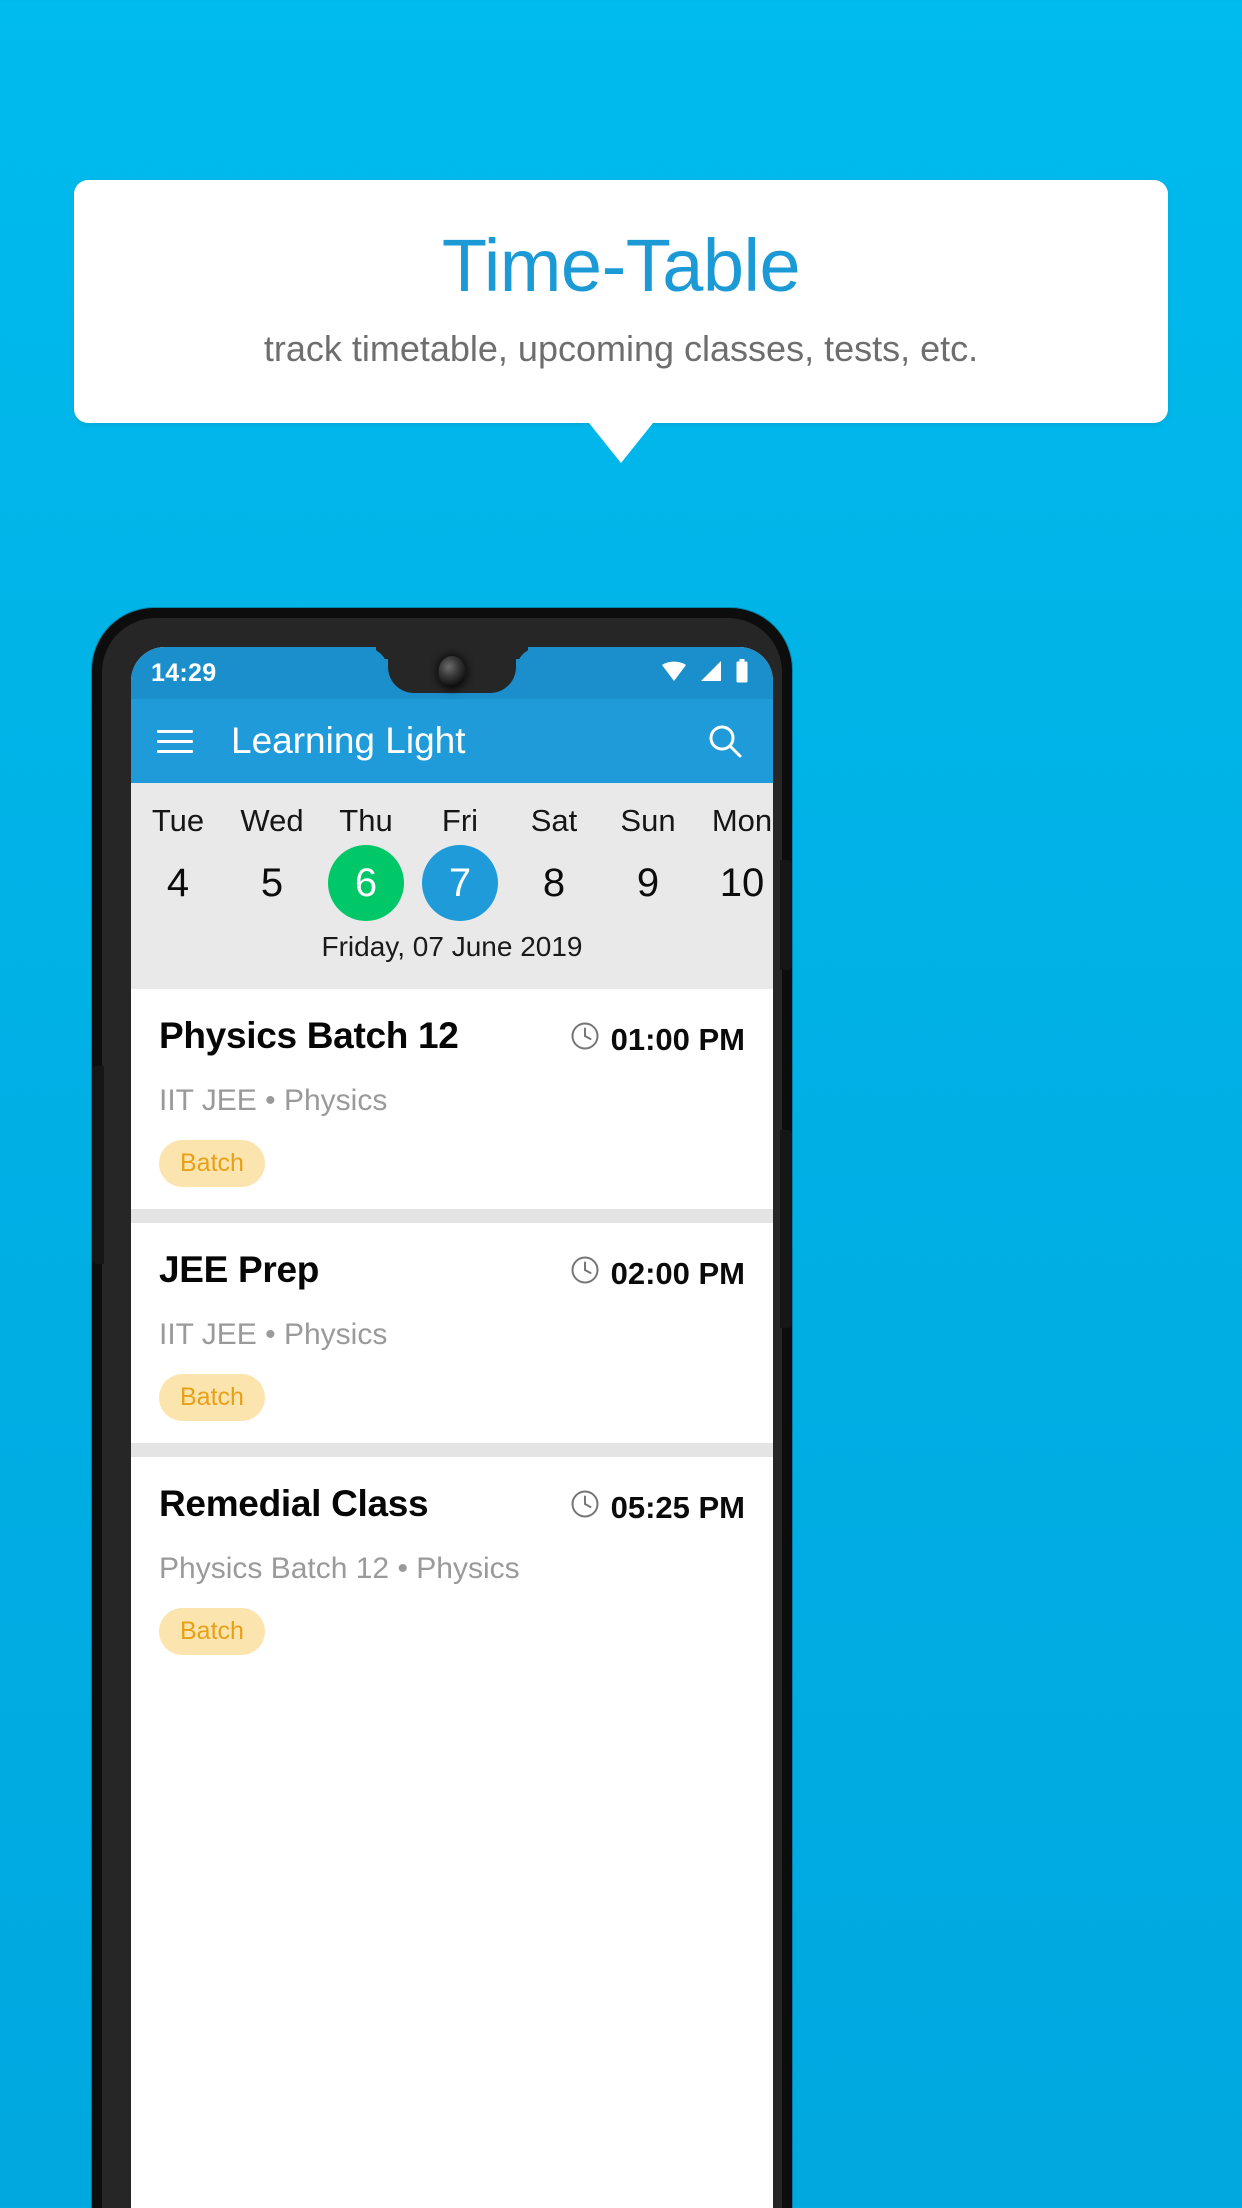 The height and width of the screenshot is (2208, 1242). What do you see at coordinates (309, 1035) in the screenshot?
I see `class-title: Physics Batch 12` at bounding box center [309, 1035].